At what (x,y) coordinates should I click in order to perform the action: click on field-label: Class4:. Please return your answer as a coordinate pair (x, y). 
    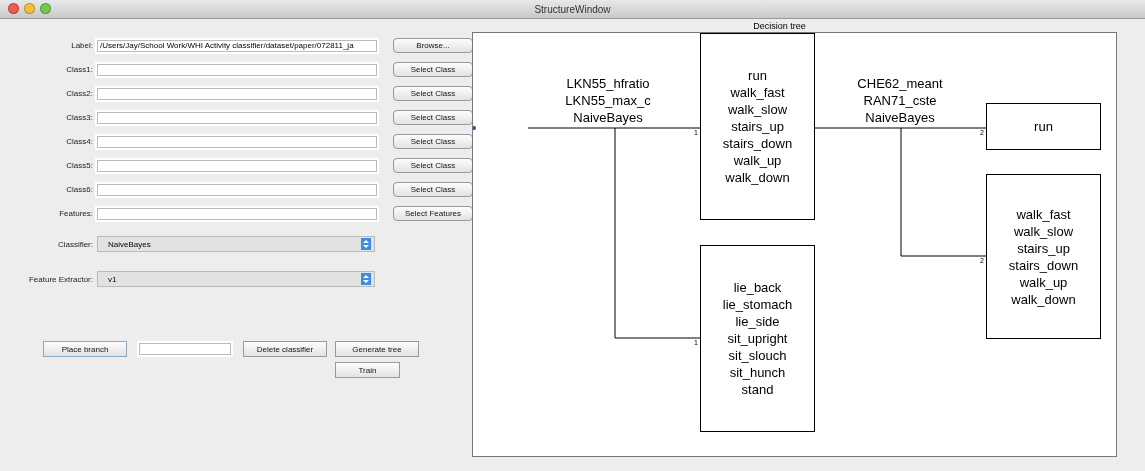
    Looking at the image, I should click on (79, 141).